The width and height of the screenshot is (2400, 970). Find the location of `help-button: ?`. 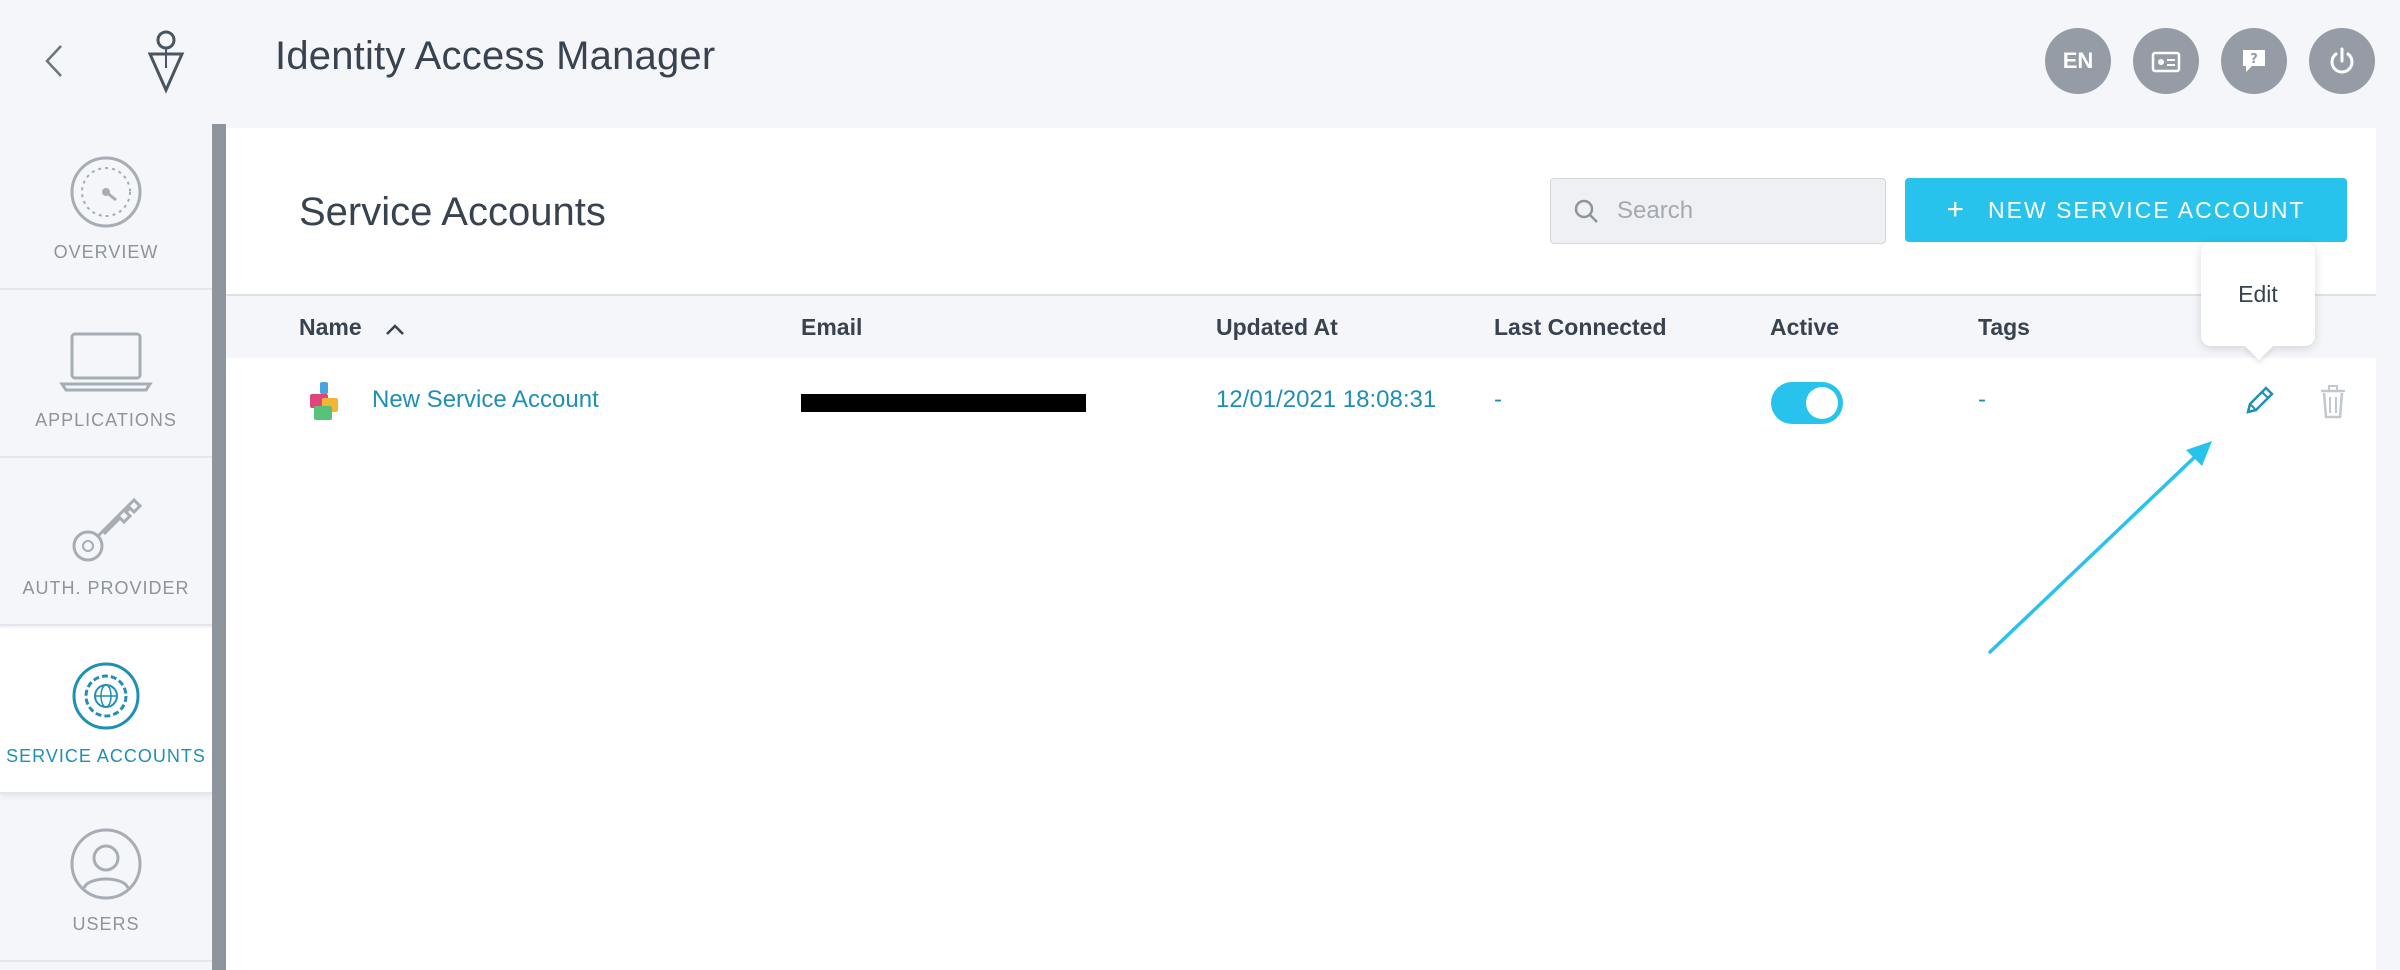

help-button: ? is located at coordinates (2254, 61).